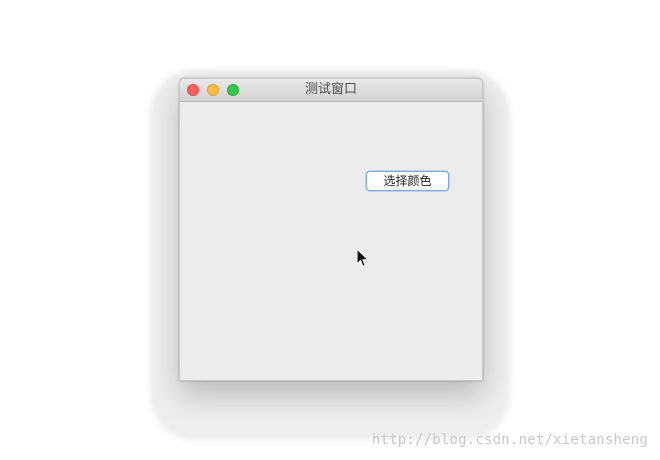 The width and height of the screenshot is (660, 460). I want to click on mouse-pointer-icon, so click(362, 257).